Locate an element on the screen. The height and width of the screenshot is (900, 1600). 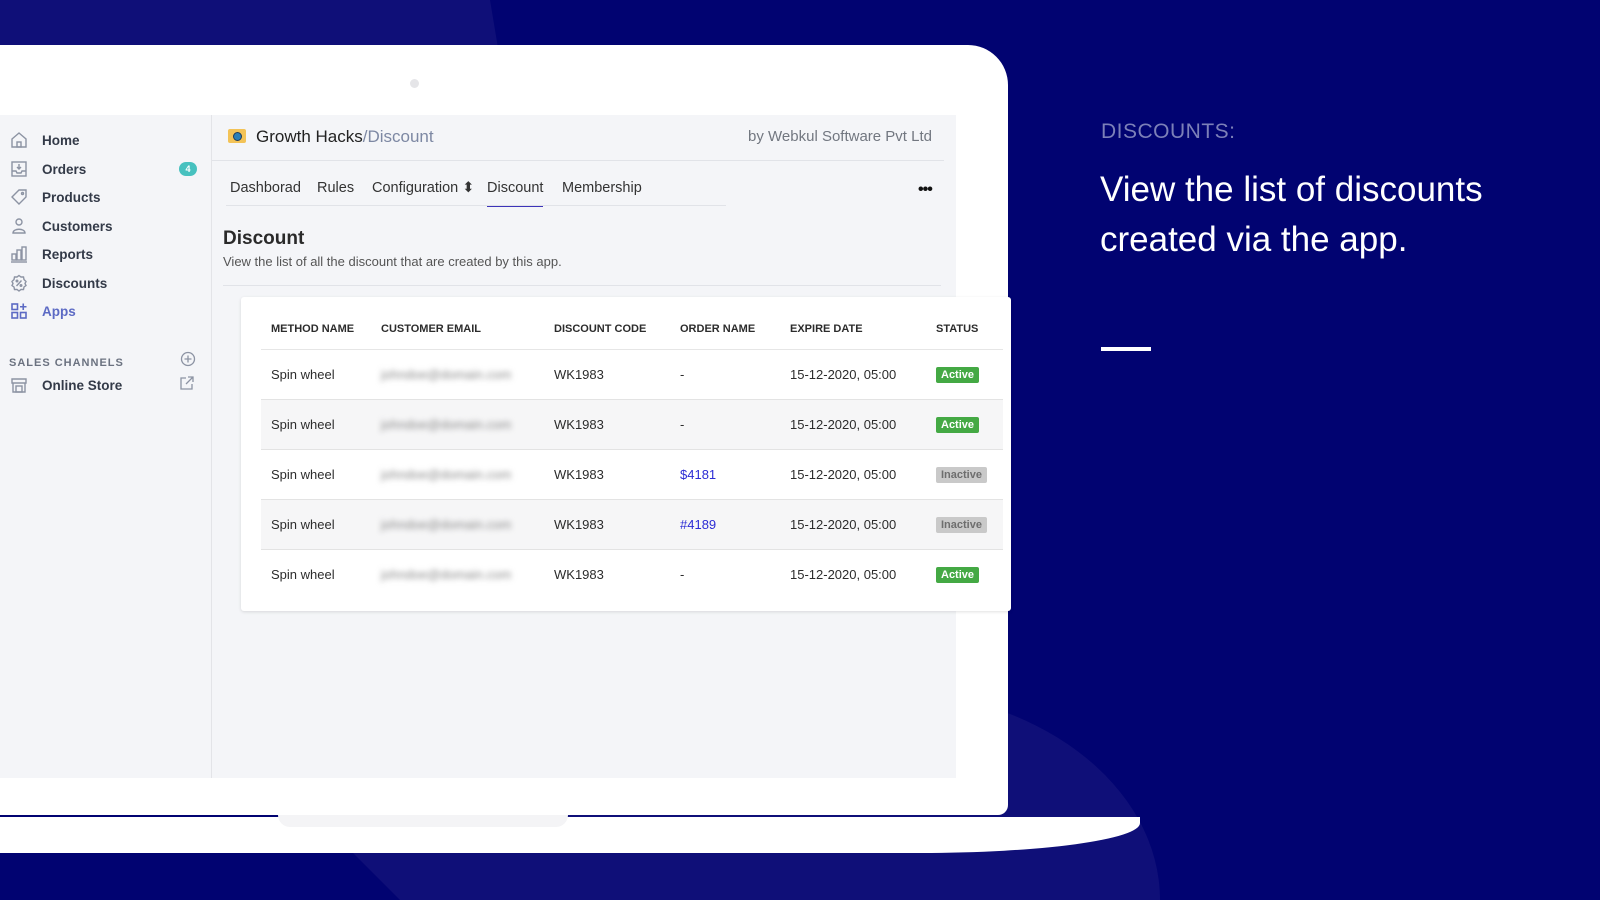
page-title: Discount is located at coordinates (264, 238).